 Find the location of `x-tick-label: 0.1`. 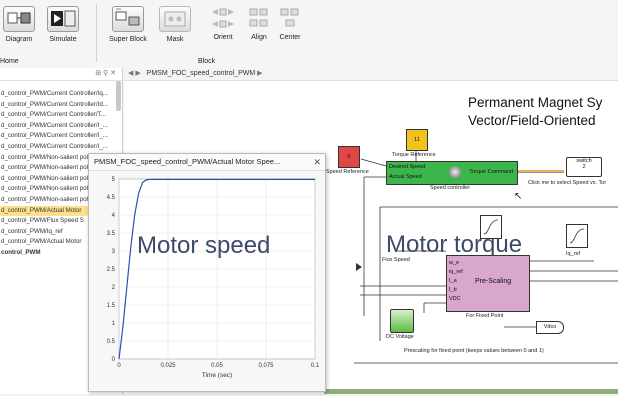

x-tick-label: 0.1 is located at coordinates (315, 366).